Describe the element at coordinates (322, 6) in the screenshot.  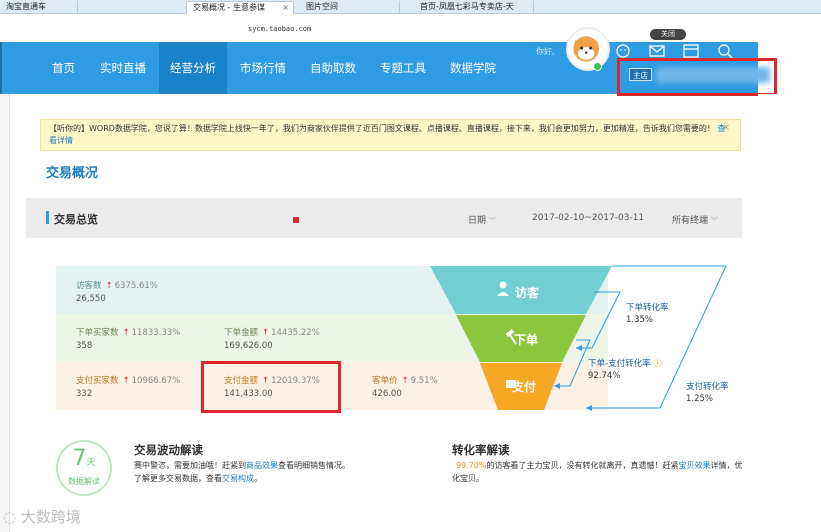
I see `tab-label: 图片空间` at that location.